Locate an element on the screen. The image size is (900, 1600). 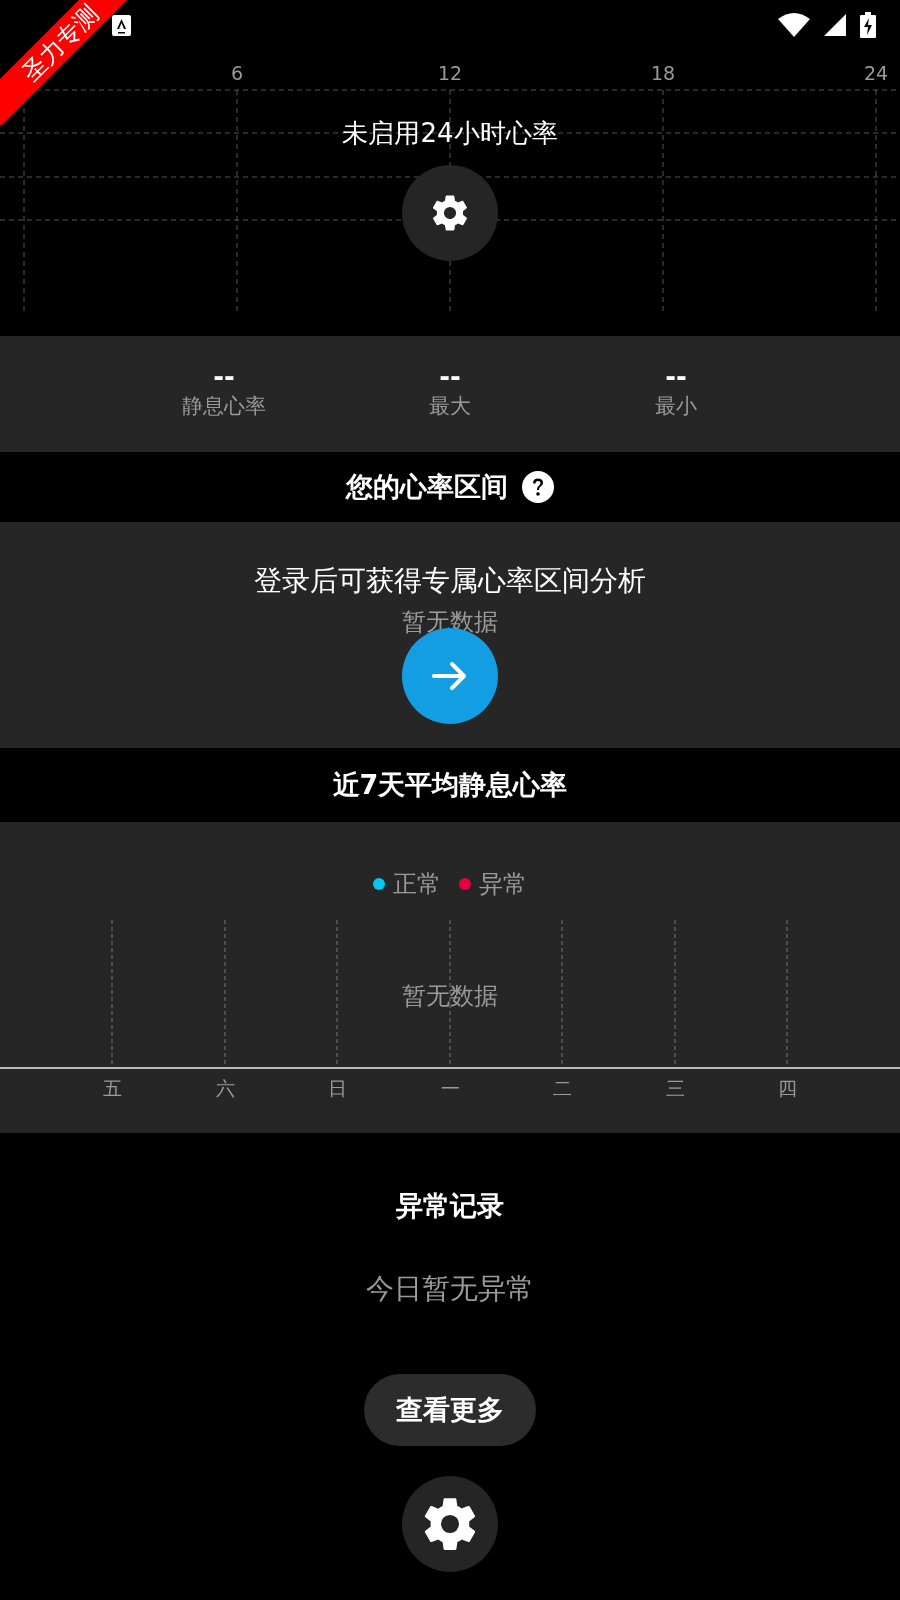
axis-label: 18 is located at coordinates (663, 73).